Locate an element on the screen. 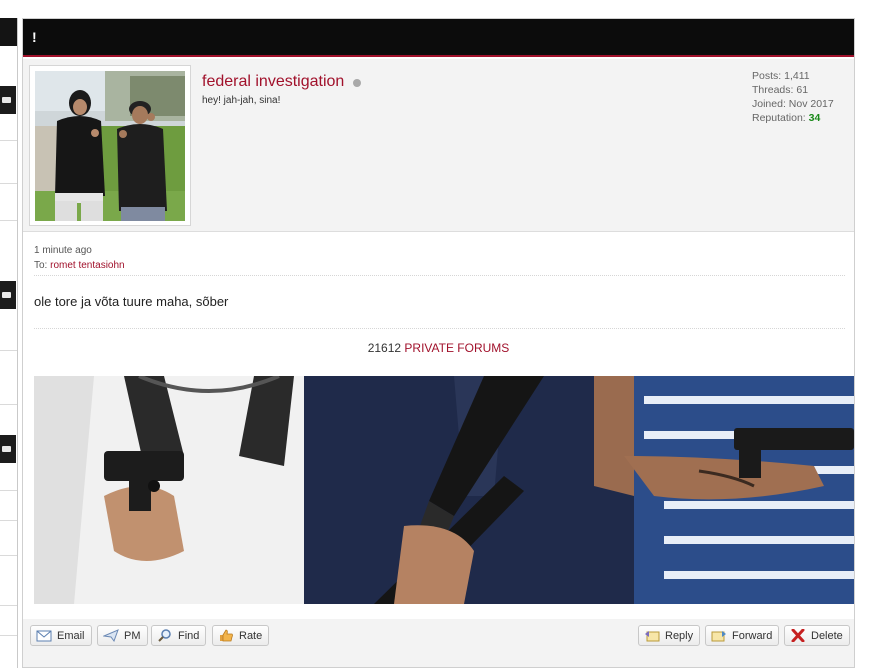 The width and height of the screenshot is (879, 672). delete-label: Delete is located at coordinates (827, 635).